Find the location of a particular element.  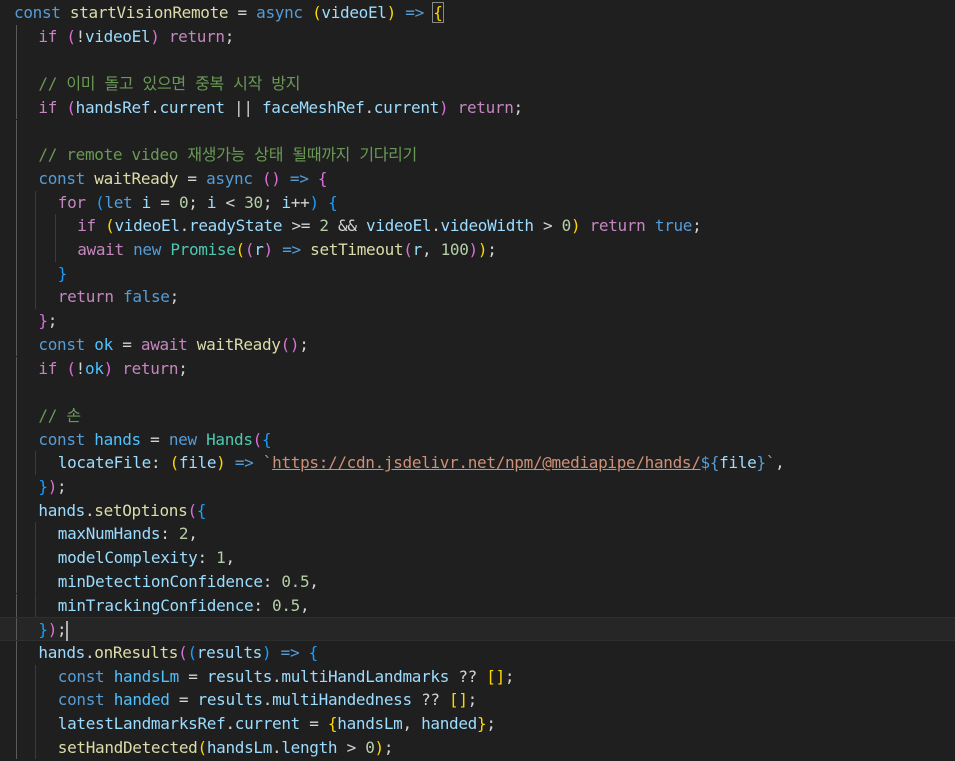

code-token: maxNumHands is located at coordinates (109, 534).